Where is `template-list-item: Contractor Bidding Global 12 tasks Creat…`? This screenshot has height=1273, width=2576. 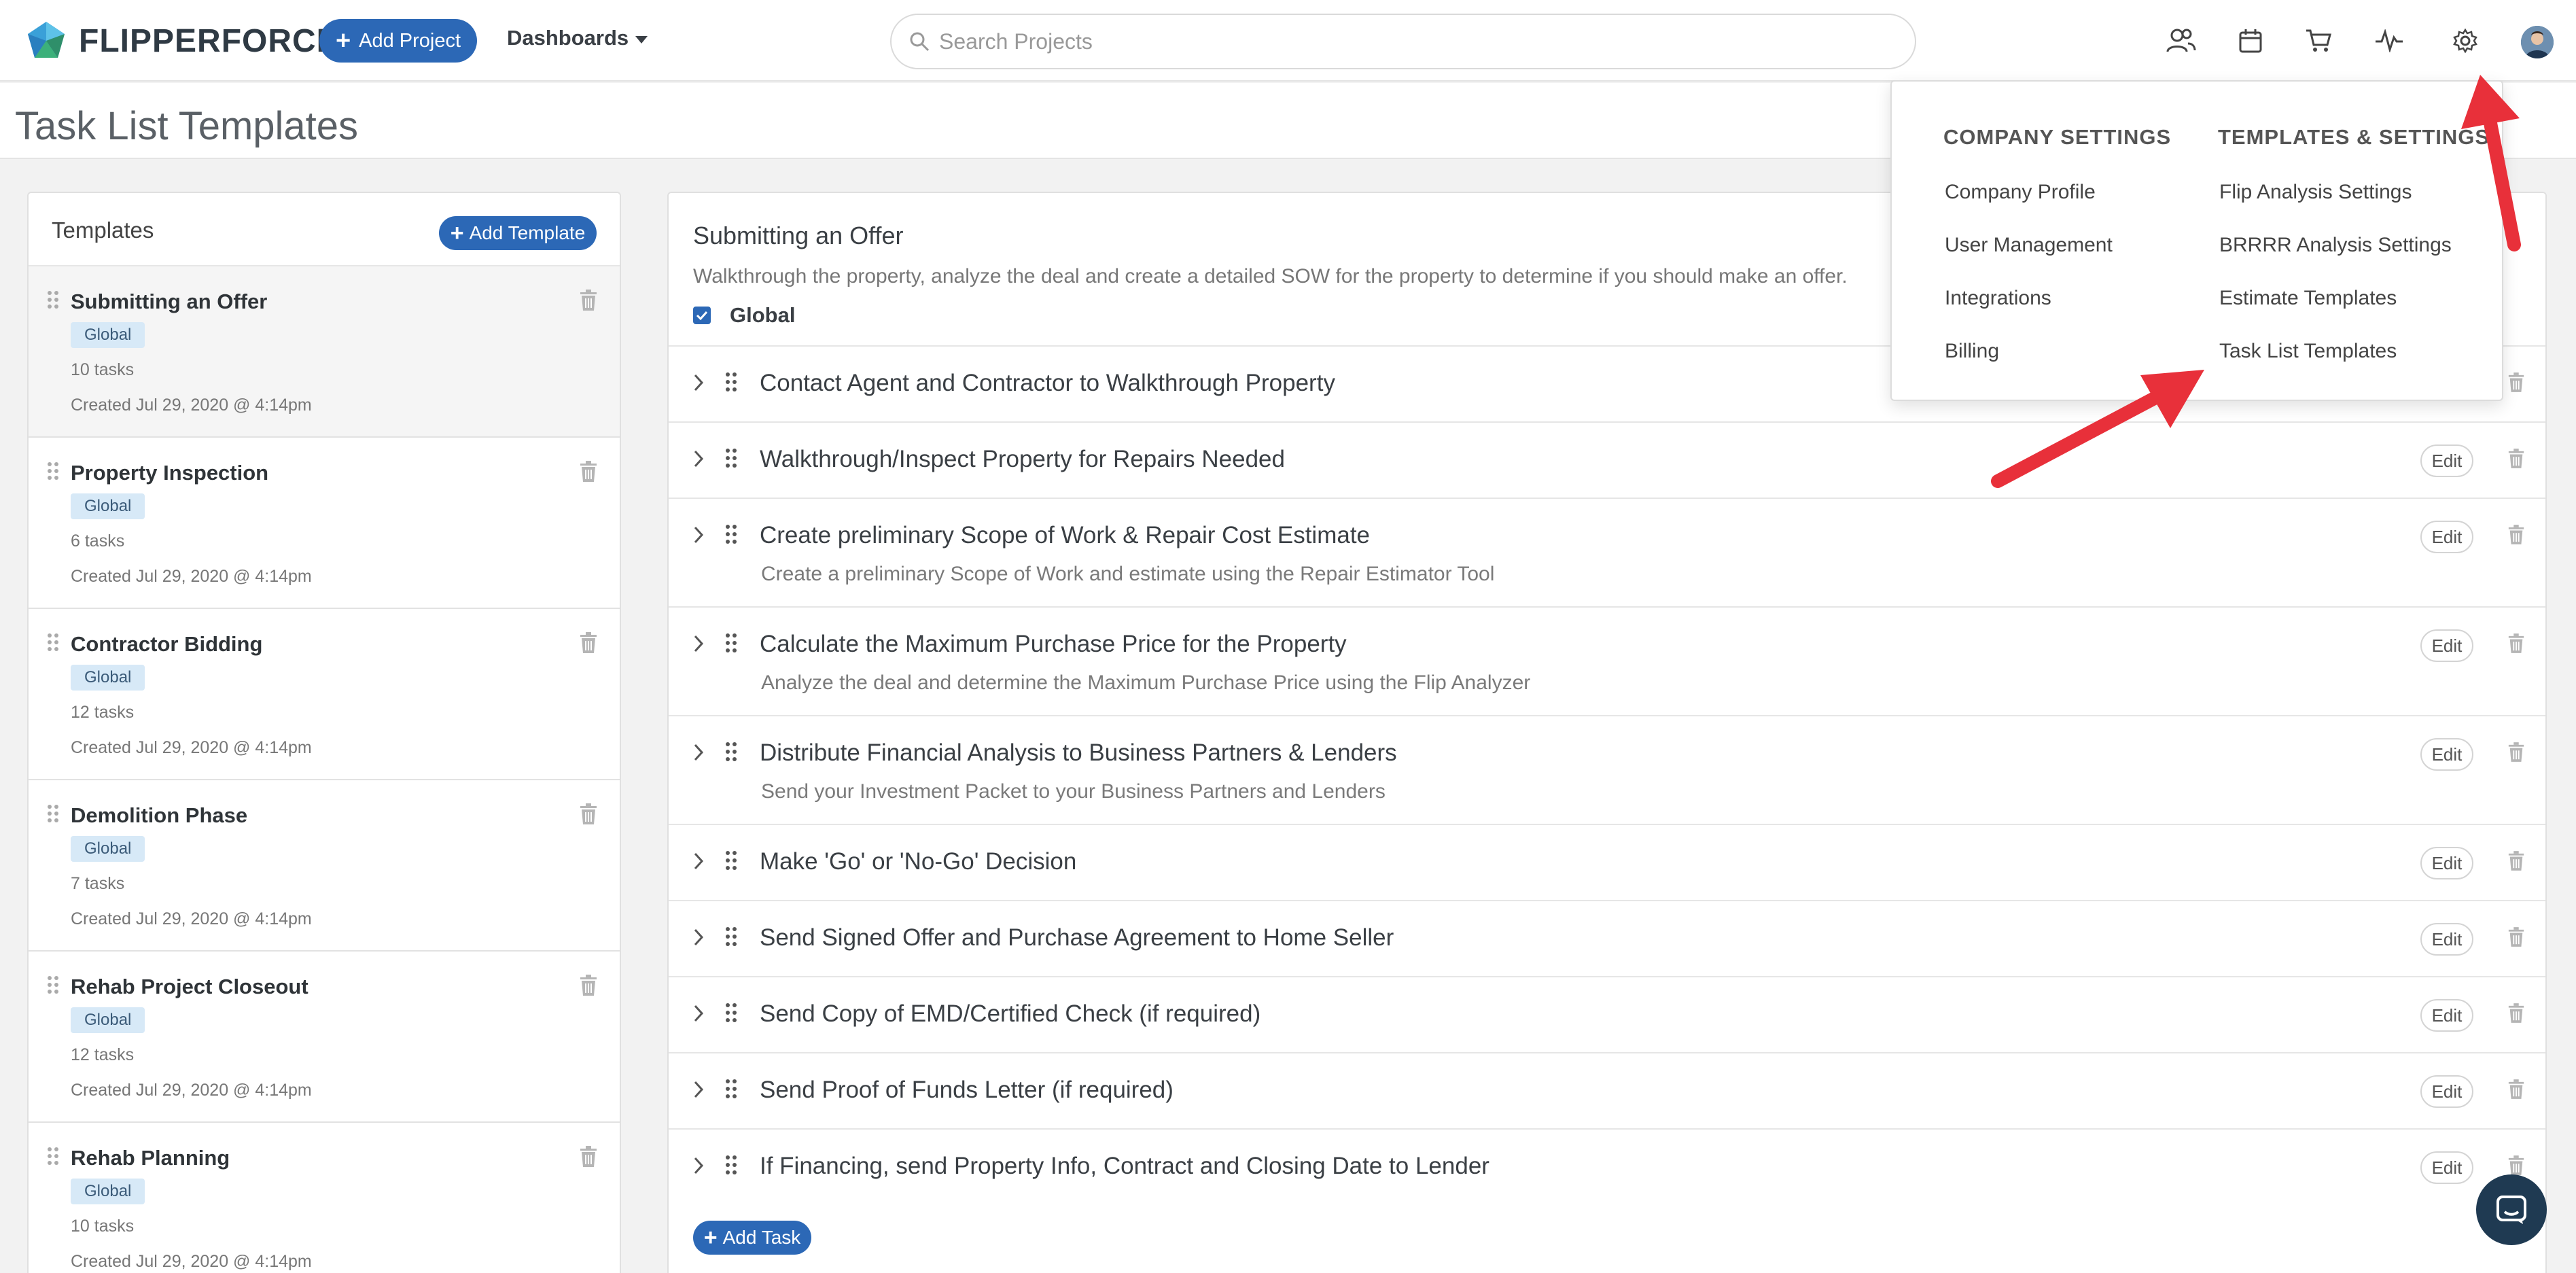 template-list-item: Contractor Bidding Global 12 tasks Creat… is located at coordinates (324, 694).